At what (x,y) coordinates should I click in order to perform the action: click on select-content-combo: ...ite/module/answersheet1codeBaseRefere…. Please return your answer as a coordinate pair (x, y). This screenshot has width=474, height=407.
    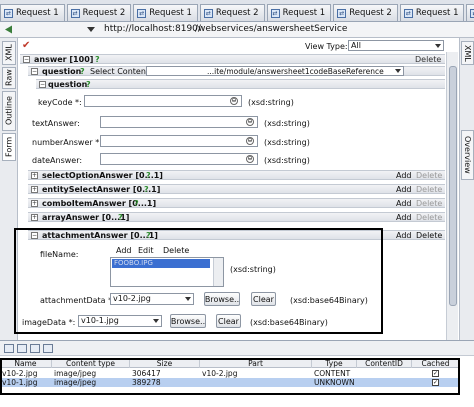
    Looking at the image, I should click on (275, 71).